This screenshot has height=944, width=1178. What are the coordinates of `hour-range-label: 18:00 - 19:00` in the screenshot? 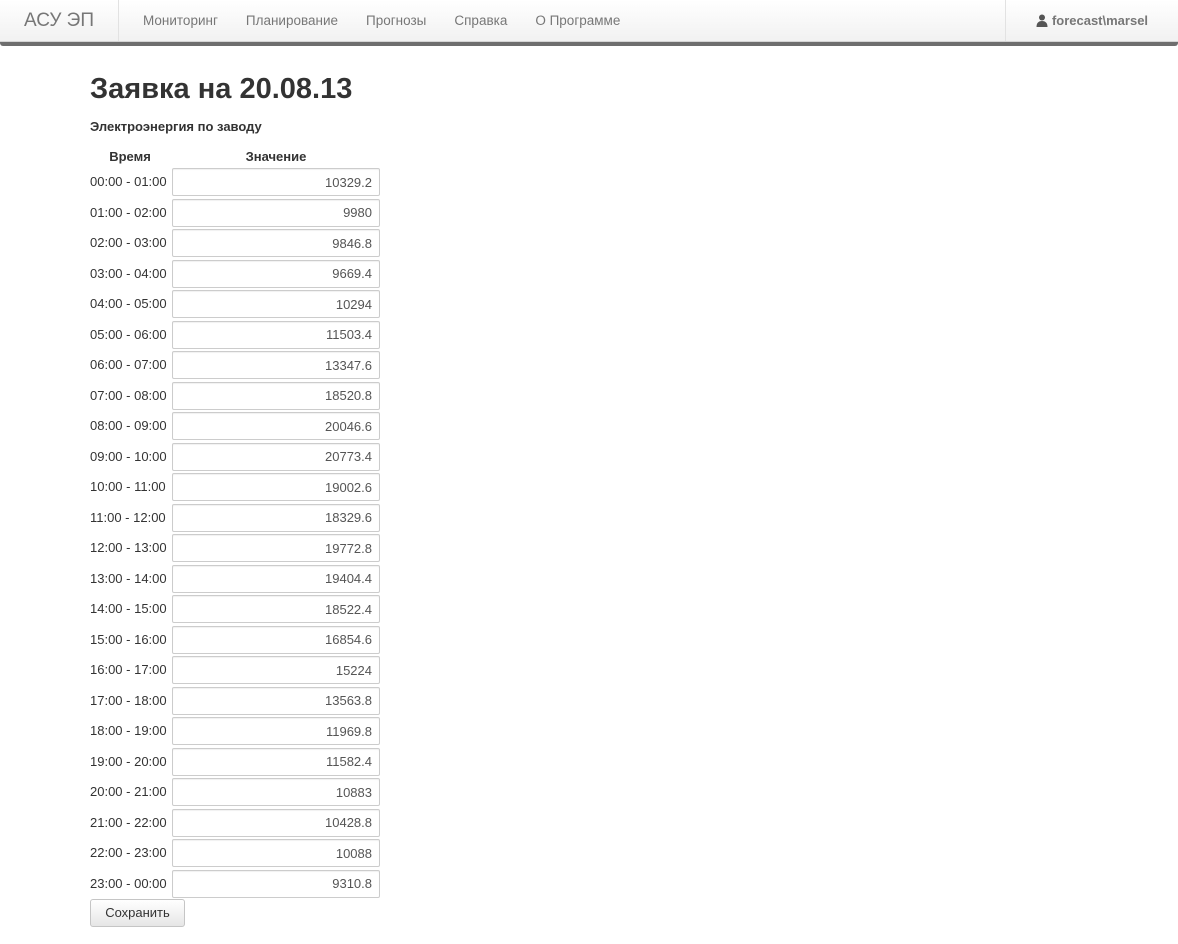 It's located at (128, 730).